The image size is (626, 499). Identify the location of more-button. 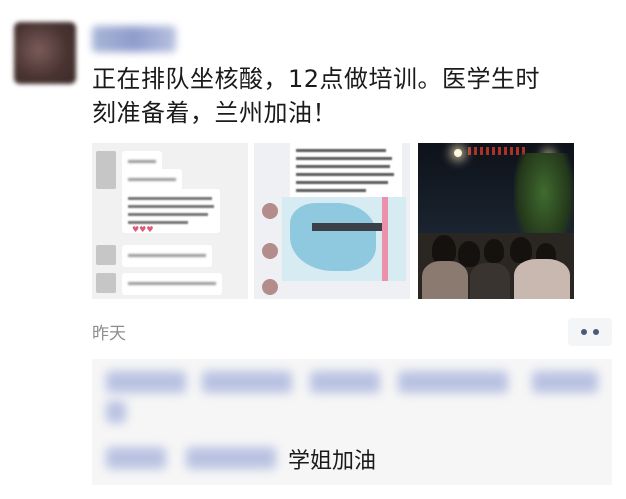
(590, 332).